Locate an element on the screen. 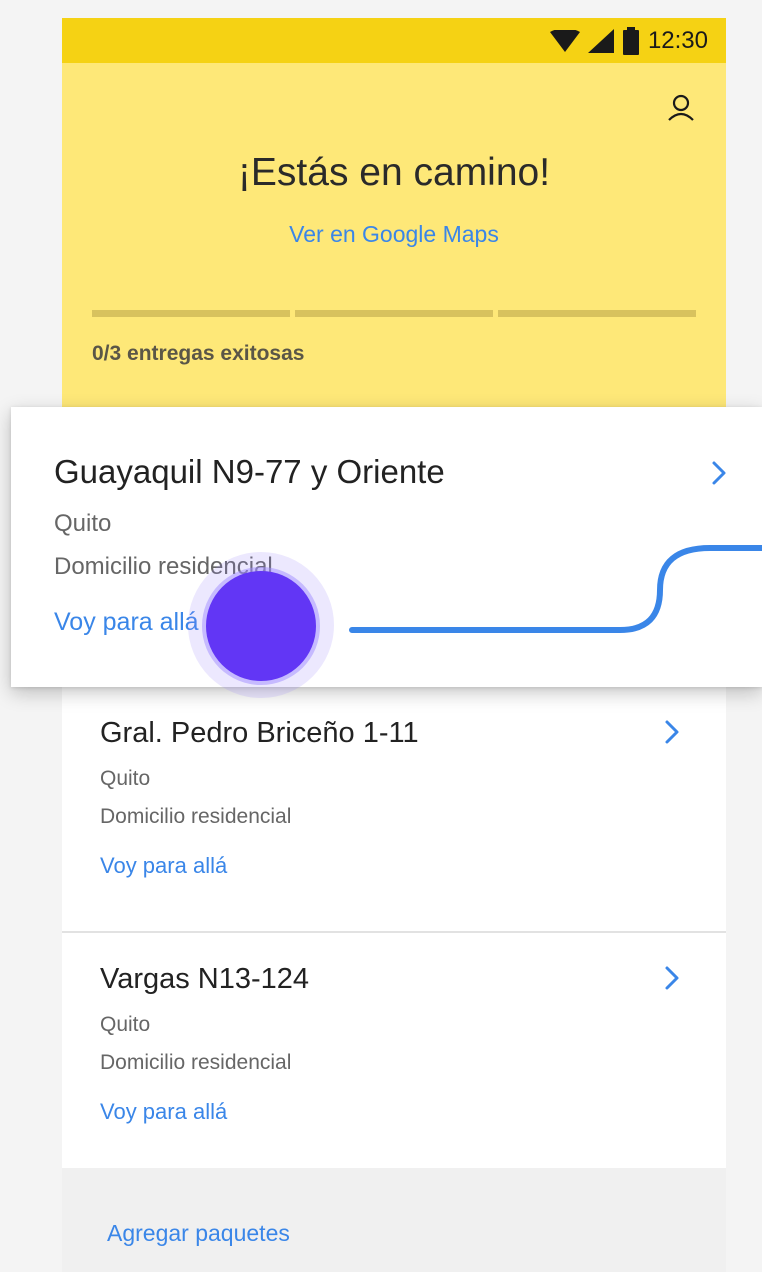 The width and height of the screenshot is (762, 1272). delivery-address: Vargas N13-124 is located at coordinates (205, 979).